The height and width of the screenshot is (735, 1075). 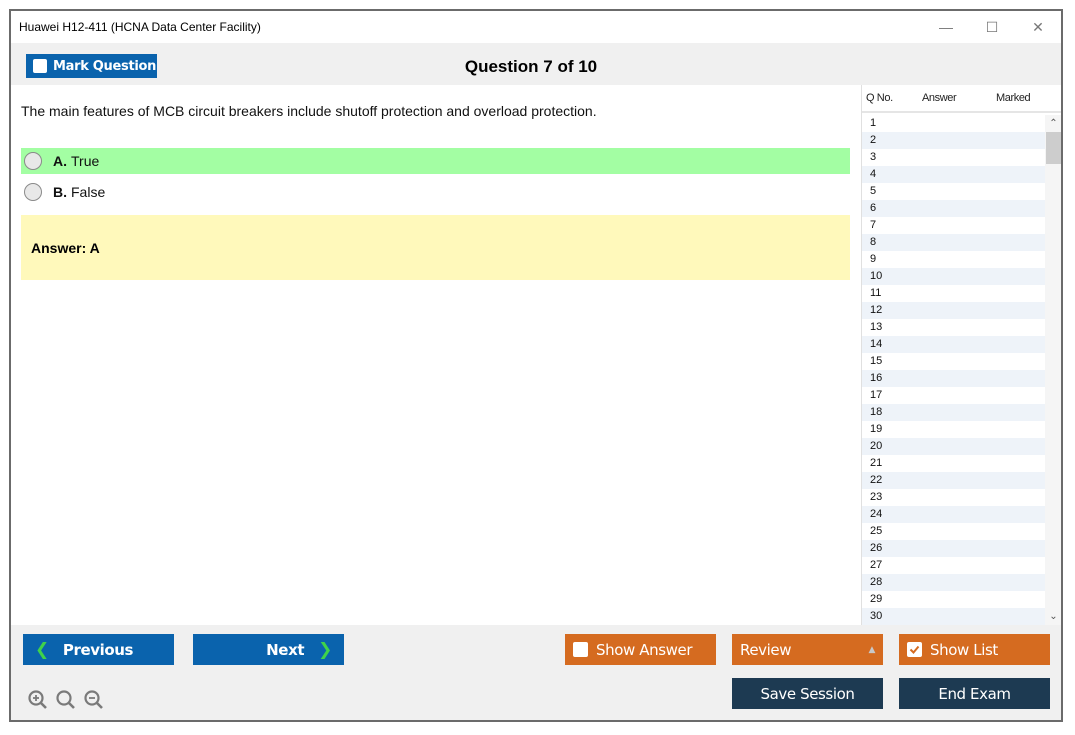 I want to click on previous-button: ❮ Previous, so click(x=98, y=649).